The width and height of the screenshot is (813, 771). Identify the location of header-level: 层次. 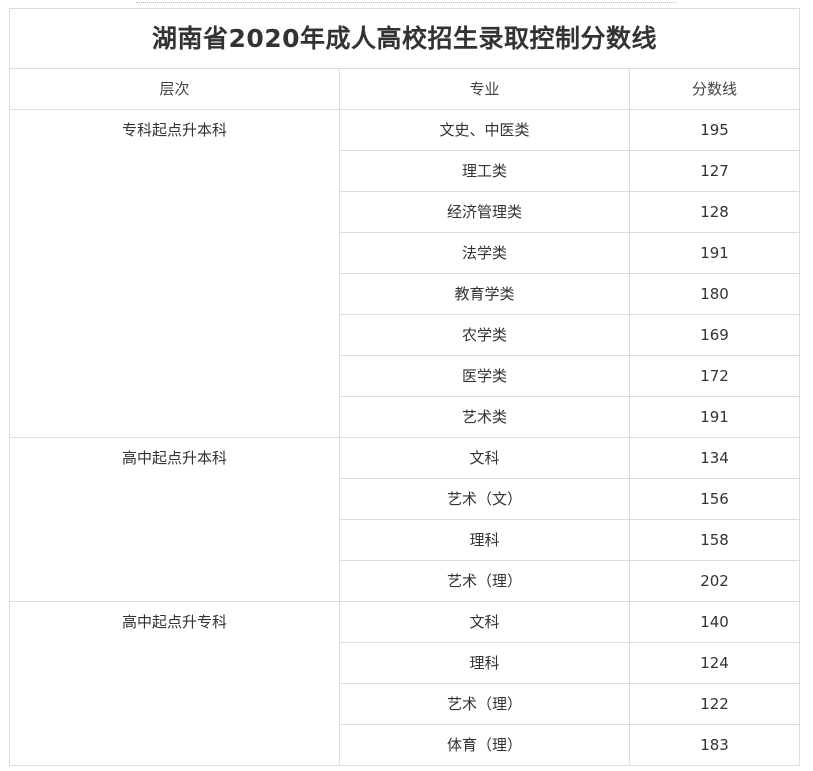
(174, 89).